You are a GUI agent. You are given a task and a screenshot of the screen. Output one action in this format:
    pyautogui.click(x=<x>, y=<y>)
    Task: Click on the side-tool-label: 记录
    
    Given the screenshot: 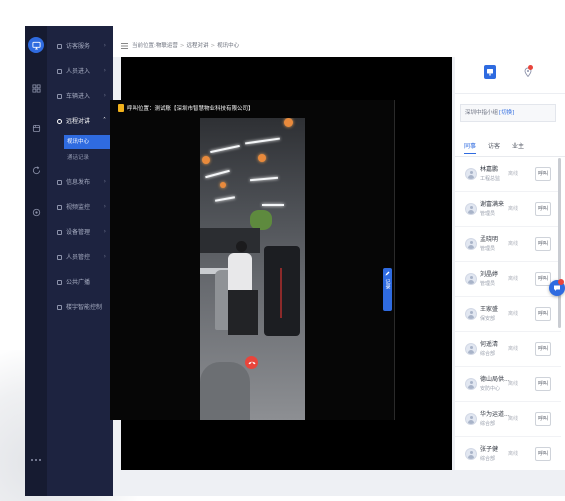 What is the action you would take?
    pyautogui.click(x=387, y=284)
    